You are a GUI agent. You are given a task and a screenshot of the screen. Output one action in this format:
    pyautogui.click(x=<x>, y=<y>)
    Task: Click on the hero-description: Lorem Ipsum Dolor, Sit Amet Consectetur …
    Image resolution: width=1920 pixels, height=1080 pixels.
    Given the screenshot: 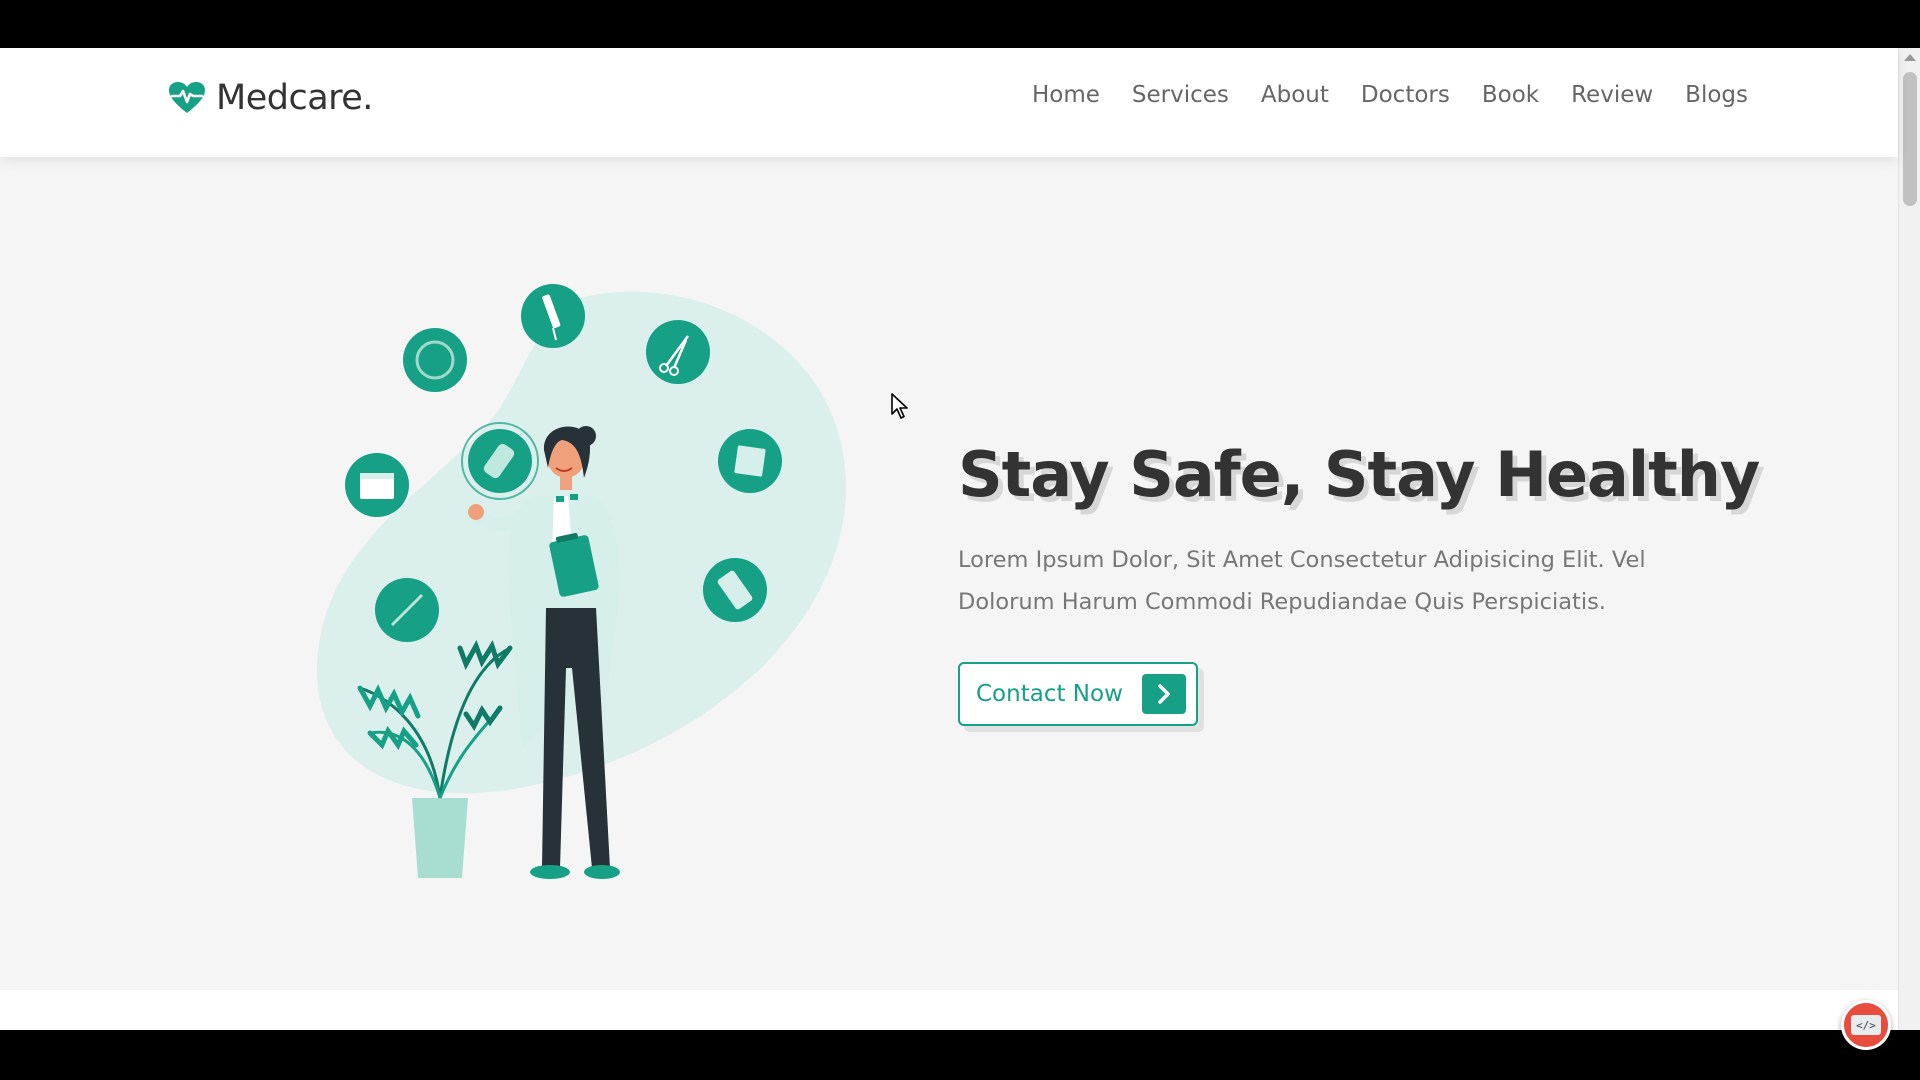 What is the action you would take?
    pyautogui.click(x=1302, y=581)
    